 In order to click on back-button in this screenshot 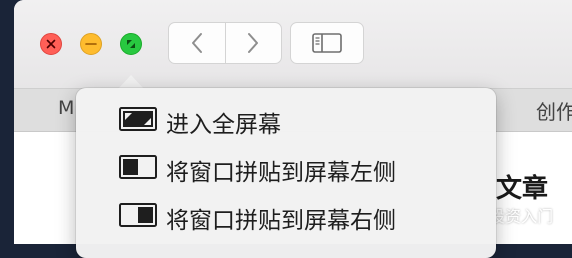, I will do `click(197, 43)`.